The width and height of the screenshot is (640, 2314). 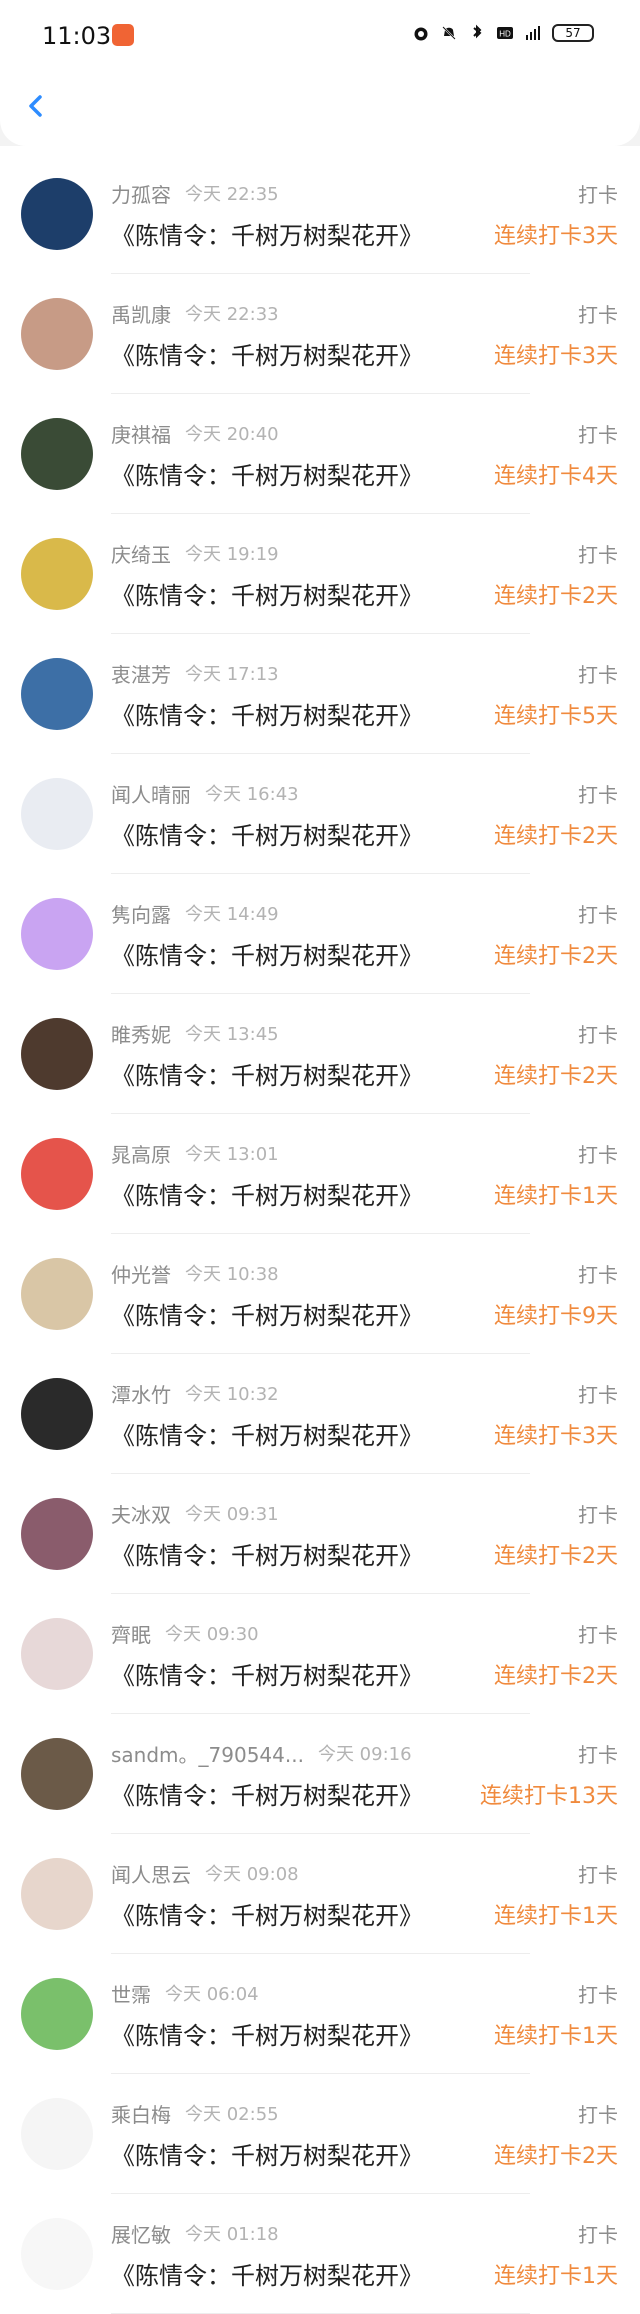 What do you see at coordinates (151, 793) in the screenshot?
I see `user-name: 闻人晴丽` at bounding box center [151, 793].